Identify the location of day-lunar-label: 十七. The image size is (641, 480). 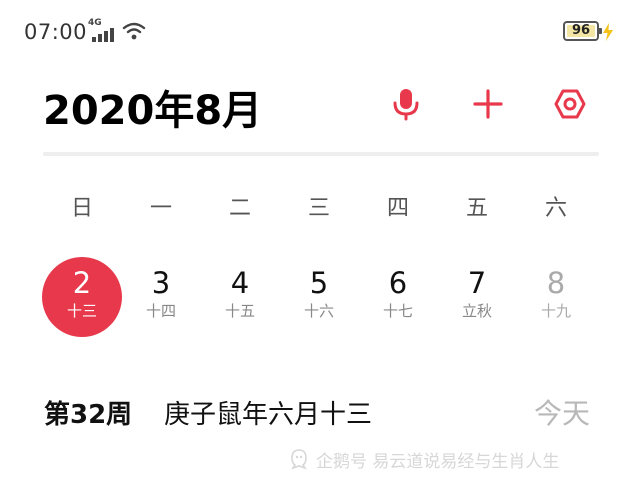
(397, 311).